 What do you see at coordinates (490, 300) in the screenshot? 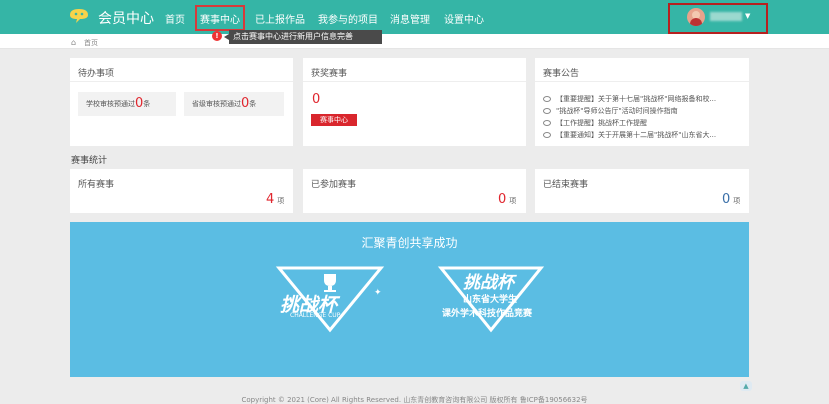
I see `banner-right-line1: 山东省大学生` at bounding box center [490, 300].